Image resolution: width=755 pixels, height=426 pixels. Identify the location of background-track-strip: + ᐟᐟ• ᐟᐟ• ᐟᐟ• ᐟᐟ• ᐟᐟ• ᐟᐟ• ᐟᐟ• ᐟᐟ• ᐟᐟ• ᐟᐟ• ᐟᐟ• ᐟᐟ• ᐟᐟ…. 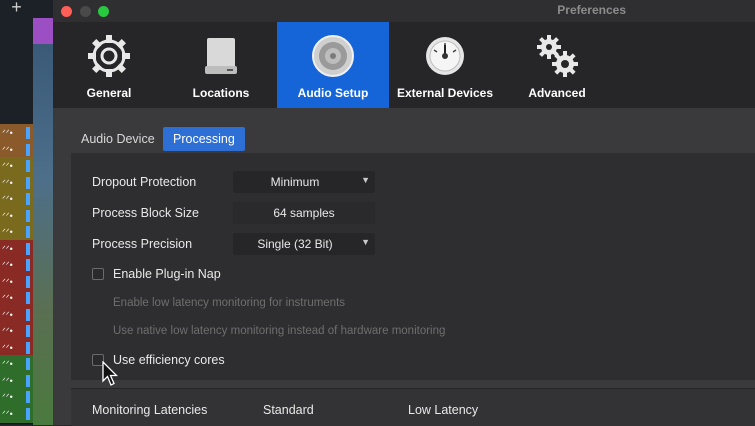
(26, 212).